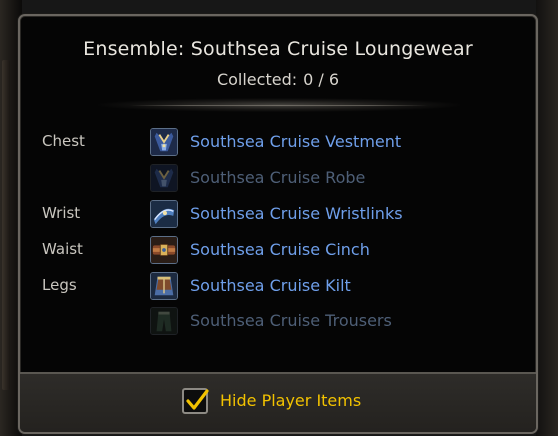 The image size is (558, 436). I want to click on background-right-frame, so click(547, 218).